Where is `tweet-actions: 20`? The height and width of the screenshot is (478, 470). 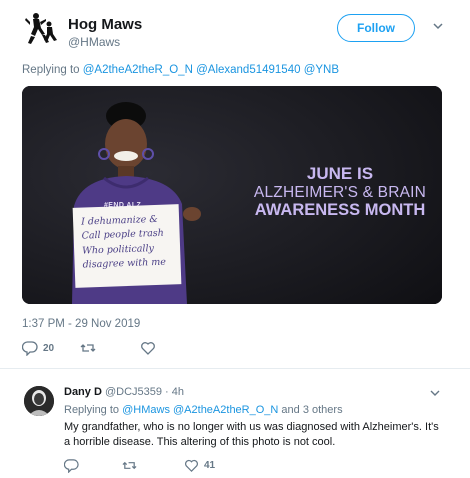 tweet-actions: 20 is located at coordinates (122, 350).